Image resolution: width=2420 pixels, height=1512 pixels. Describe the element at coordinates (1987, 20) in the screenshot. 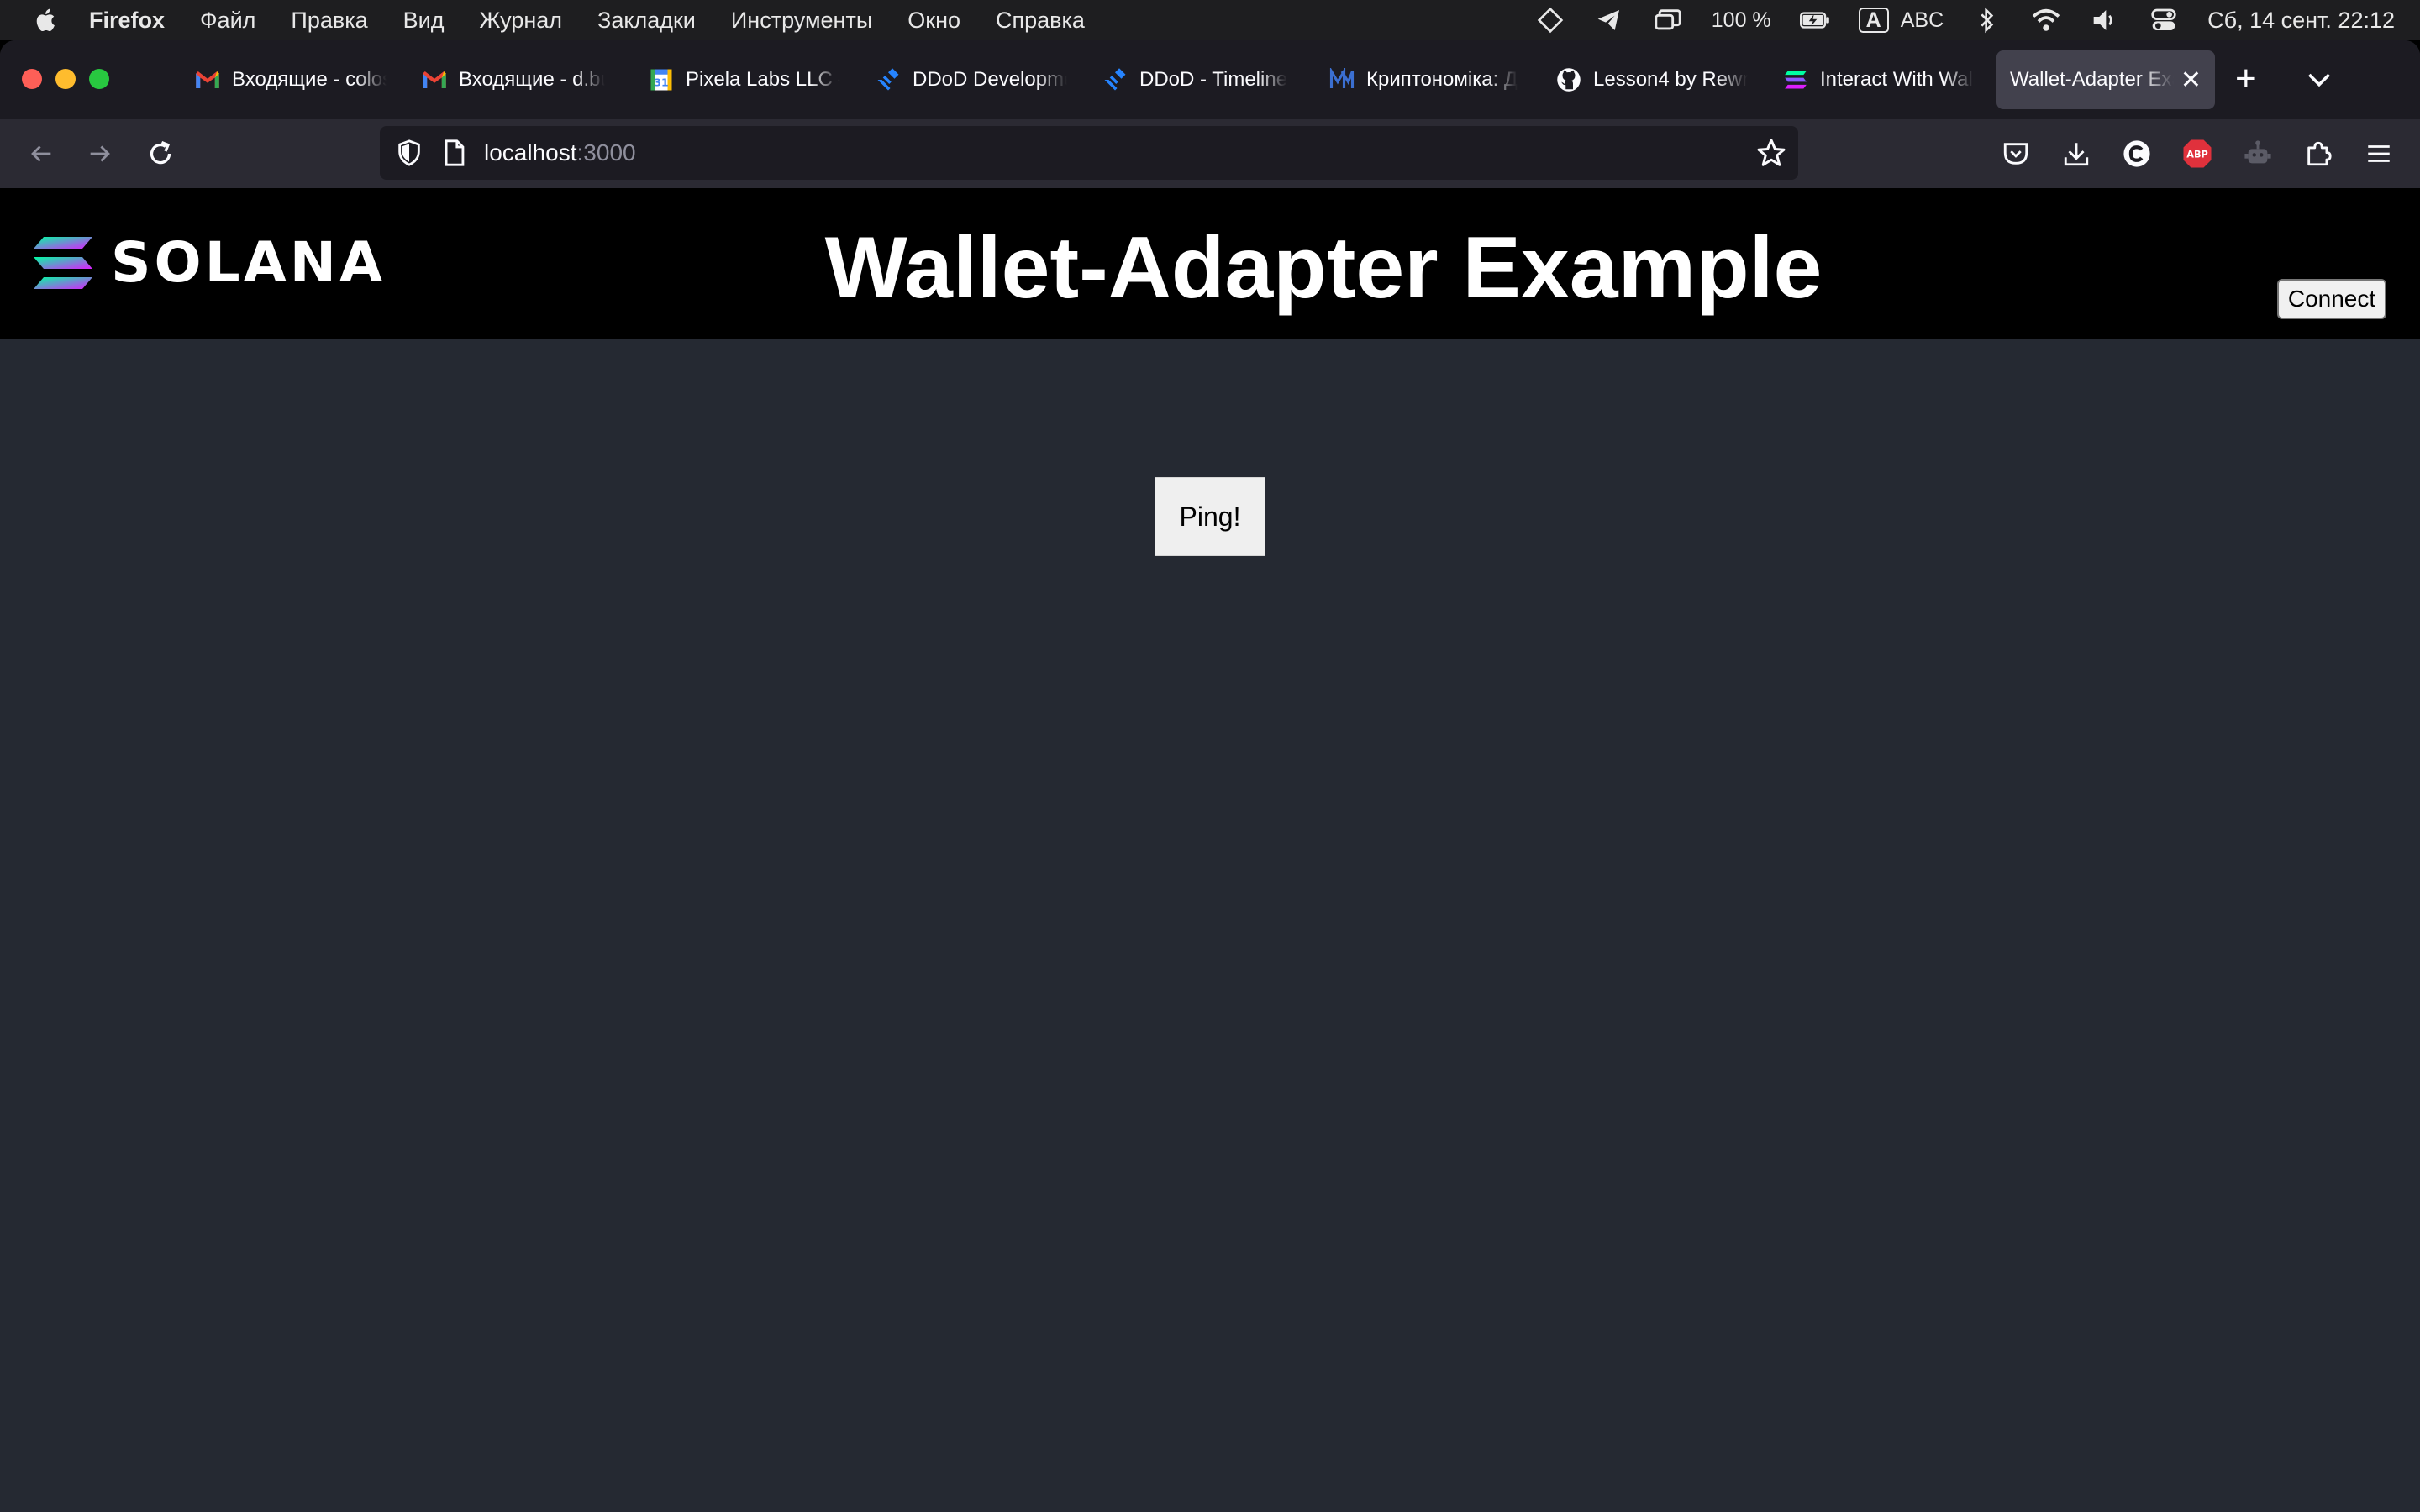

I see `bluetooth-icon` at that location.